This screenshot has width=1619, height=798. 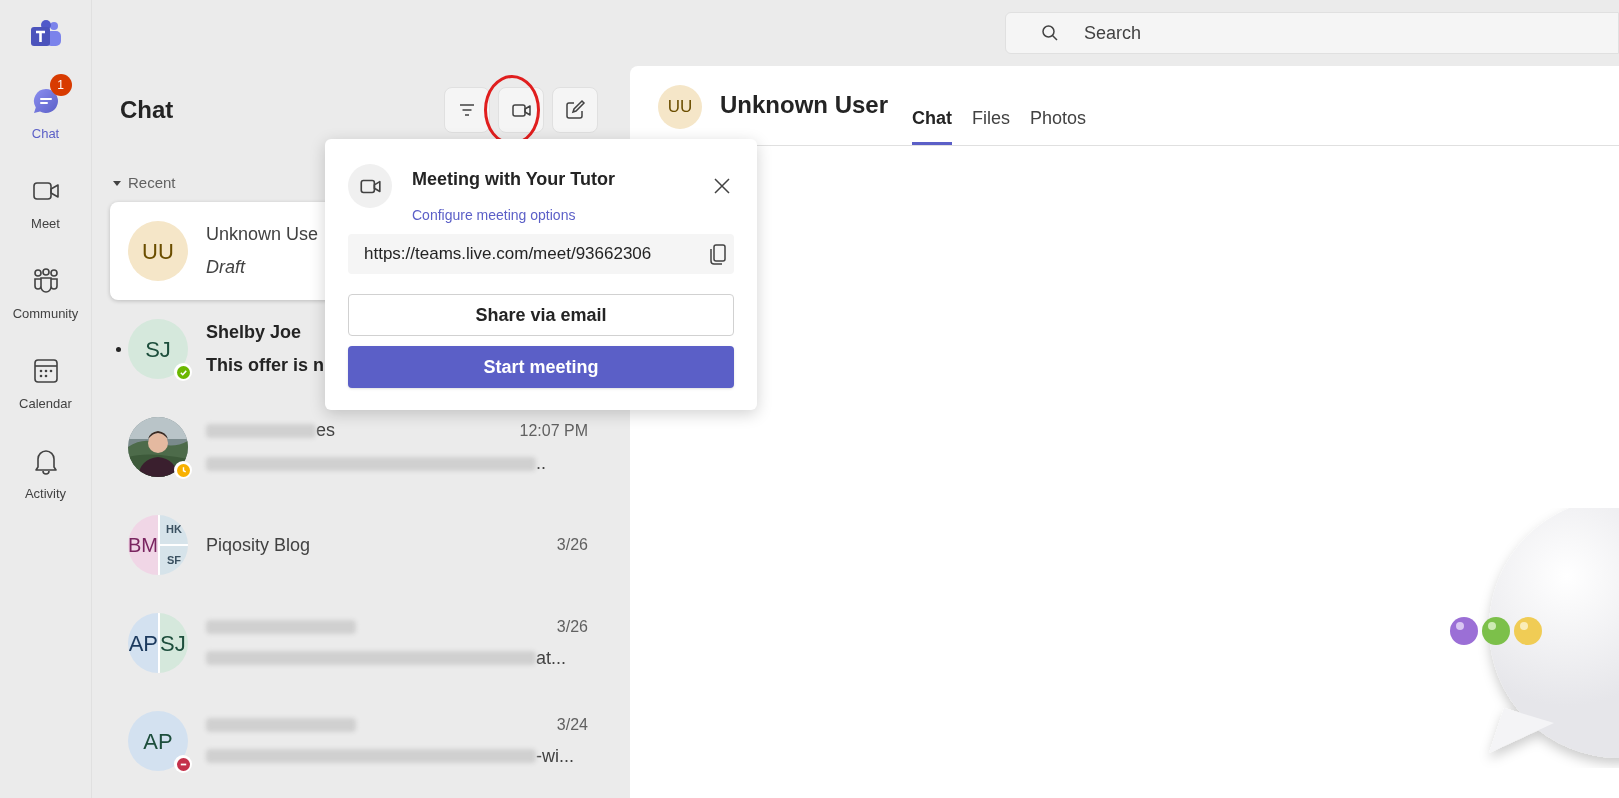 What do you see at coordinates (553, 430) in the screenshot?
I see `timestamp: 12:07 PM` at bounding box center [553, 430].